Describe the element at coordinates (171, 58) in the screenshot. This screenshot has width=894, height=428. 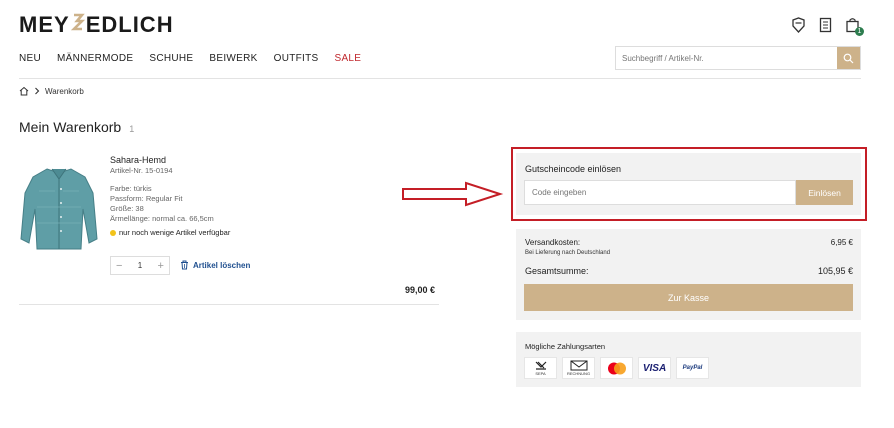
I see `nav-item-schuhe: SCHUHE` at that location.